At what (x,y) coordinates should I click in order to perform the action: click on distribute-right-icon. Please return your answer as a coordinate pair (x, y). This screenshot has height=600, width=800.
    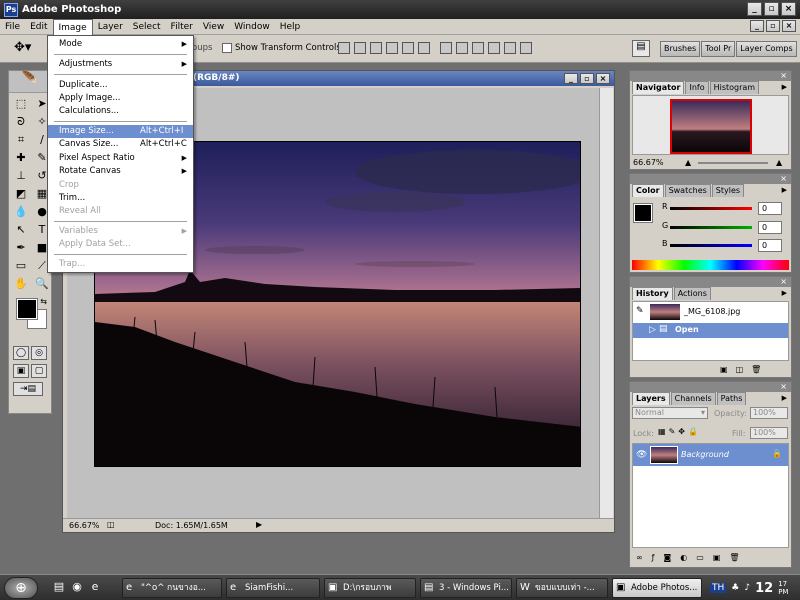
    Looking at the image, I should click on (526, 48).